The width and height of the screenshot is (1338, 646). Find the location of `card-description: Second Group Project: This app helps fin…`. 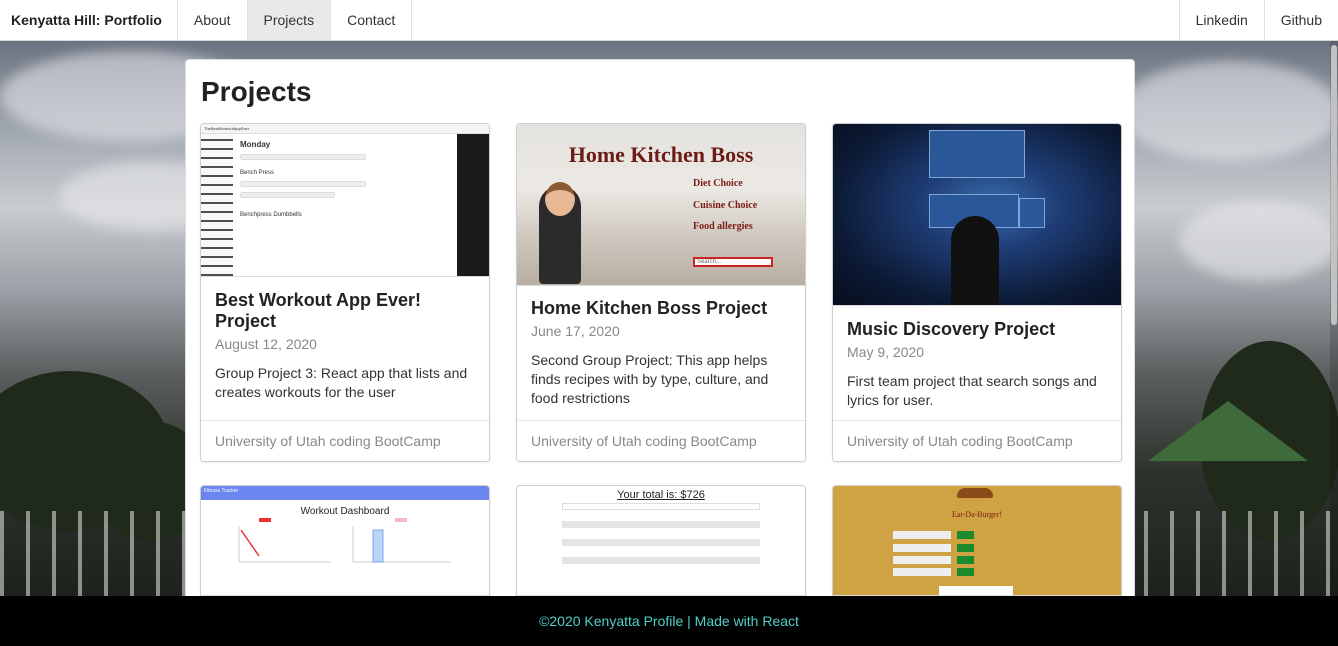

card-description: Second Group Project: This app helps fin… is located at coordinates (650, 379).